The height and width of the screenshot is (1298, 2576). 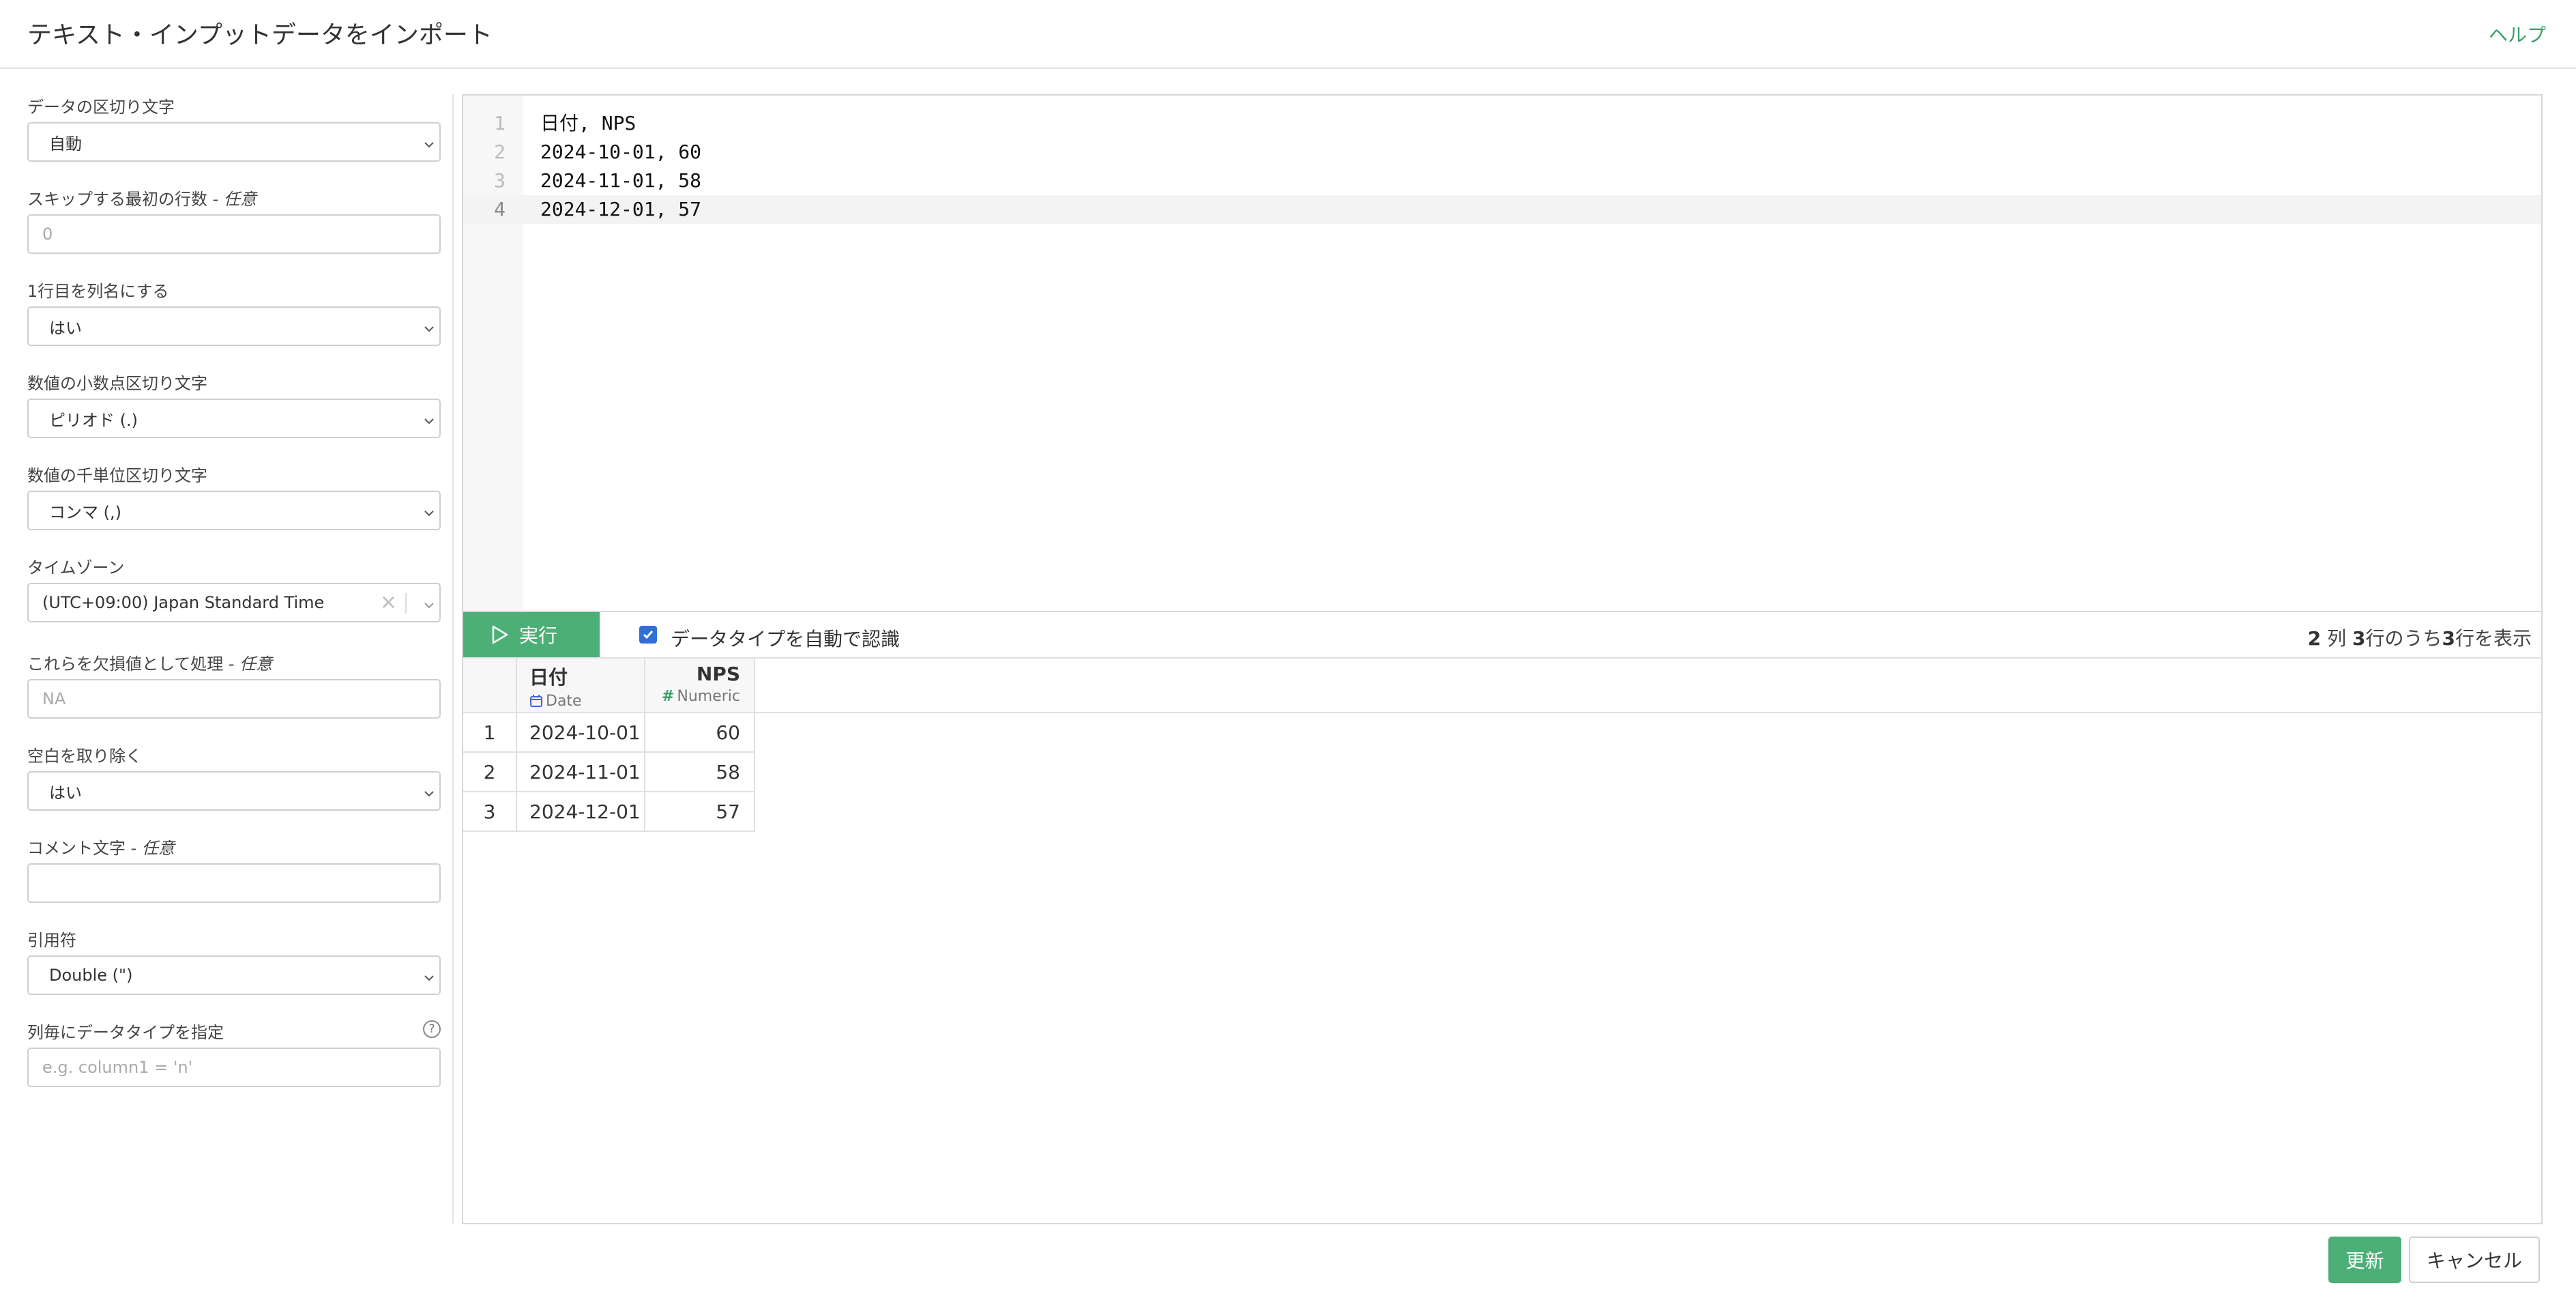 What do you see at coordinates (2364, 1260) in the screenshot?
I see `update-button: 更新` at bounding box center [2364, 1260].